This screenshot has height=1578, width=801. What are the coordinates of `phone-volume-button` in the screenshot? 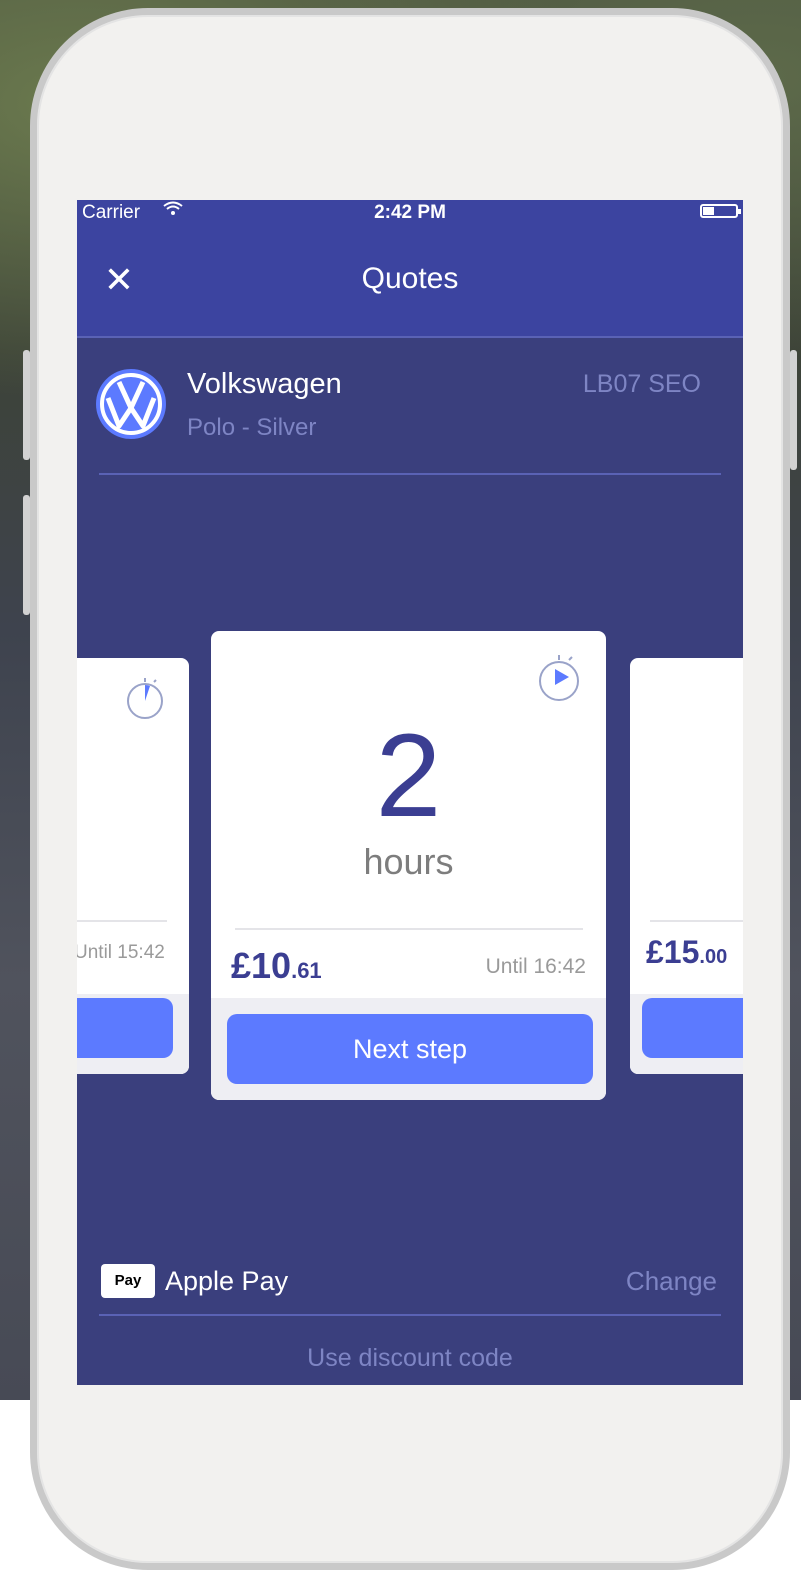 It's located at (26, 555).